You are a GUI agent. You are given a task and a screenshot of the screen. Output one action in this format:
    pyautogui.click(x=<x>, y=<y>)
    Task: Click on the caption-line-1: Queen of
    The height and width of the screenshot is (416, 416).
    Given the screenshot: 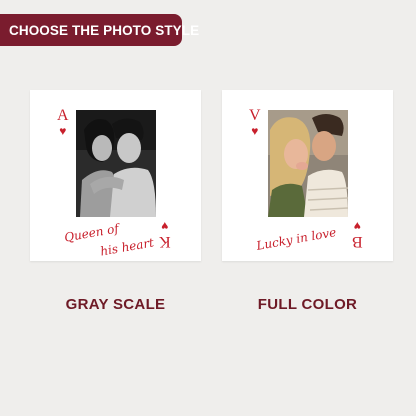 What is the action you would take?
    pyautogui.click(x=91, y=233)
    